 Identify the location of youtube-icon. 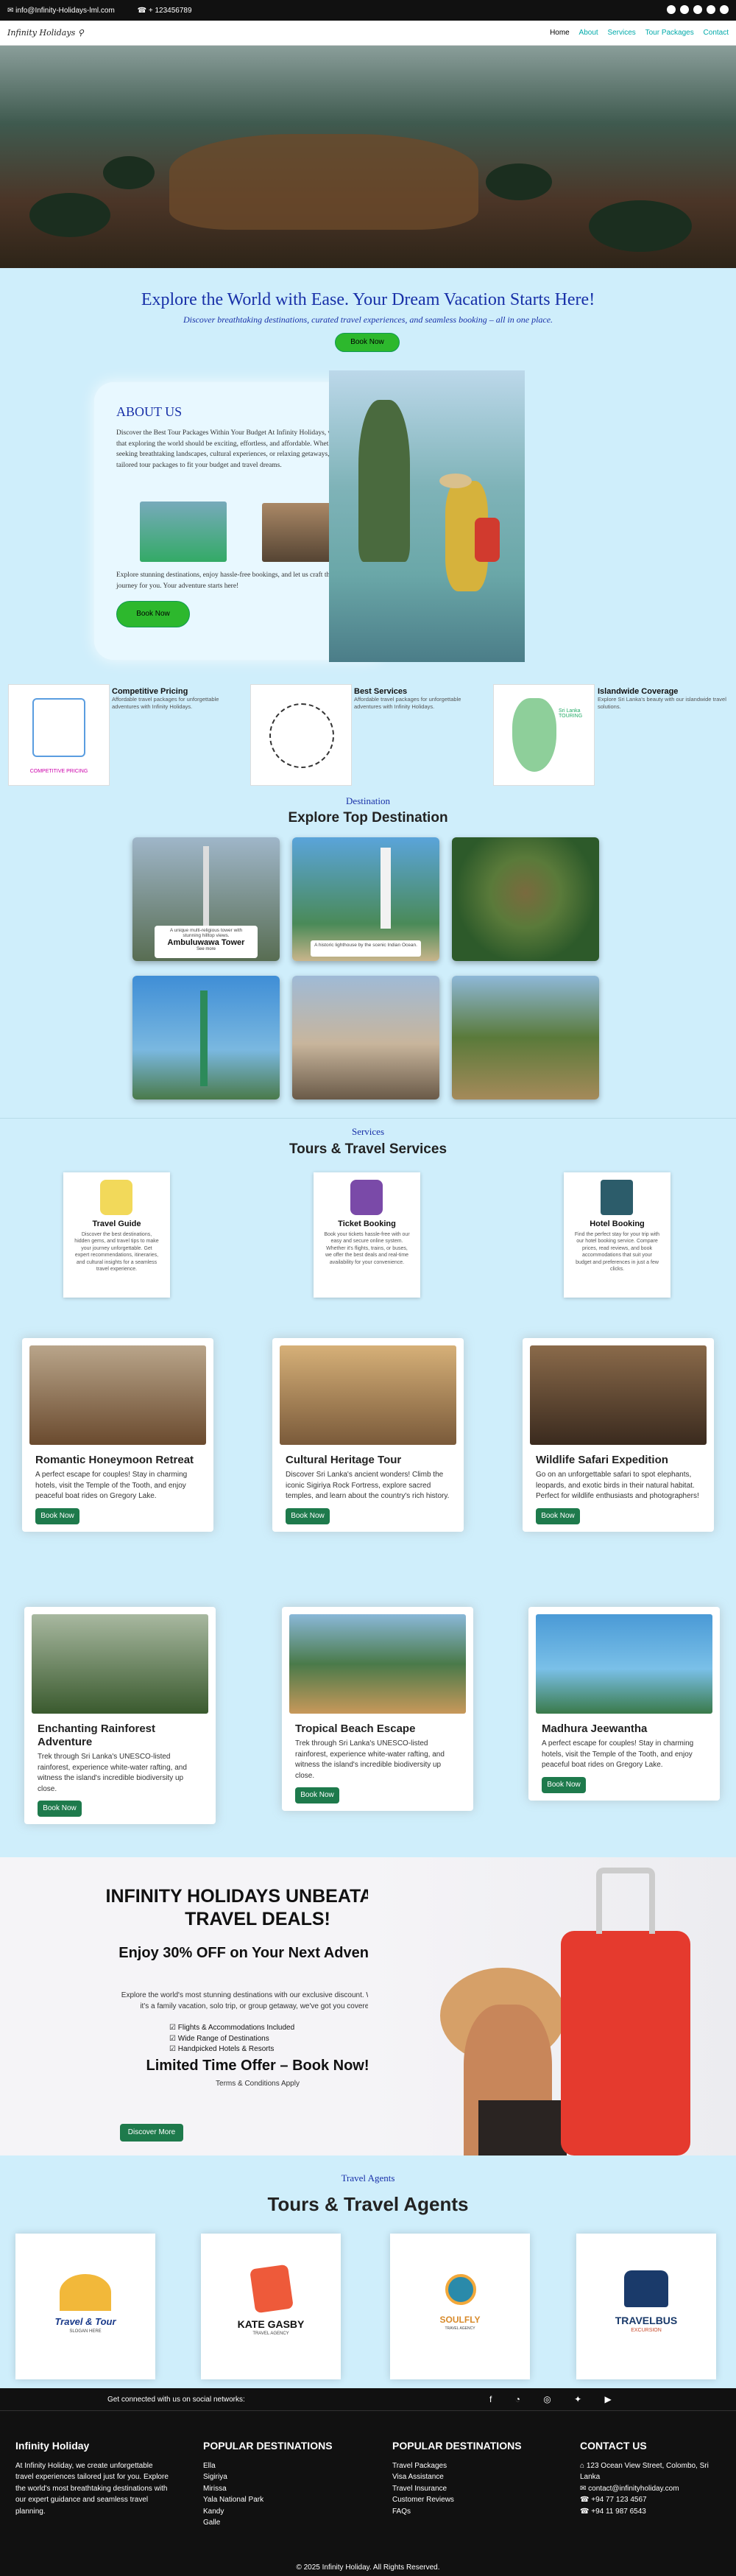
(724, 9).